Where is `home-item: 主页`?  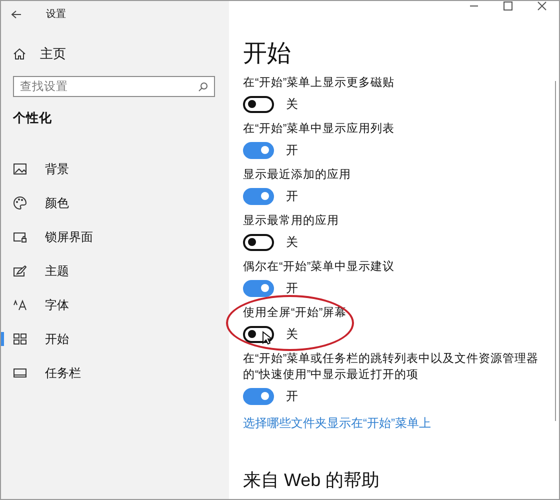 home-item: 主页 is located at coordinates (115, 47).